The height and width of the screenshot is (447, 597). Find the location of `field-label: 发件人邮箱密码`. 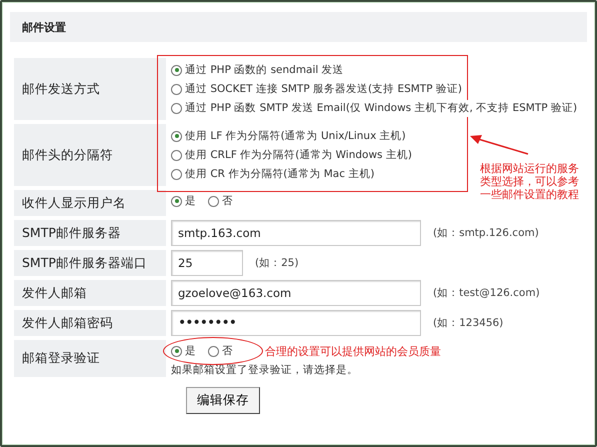

field-label: 发件人邮箱密码 is located at coordinates (90, 323).